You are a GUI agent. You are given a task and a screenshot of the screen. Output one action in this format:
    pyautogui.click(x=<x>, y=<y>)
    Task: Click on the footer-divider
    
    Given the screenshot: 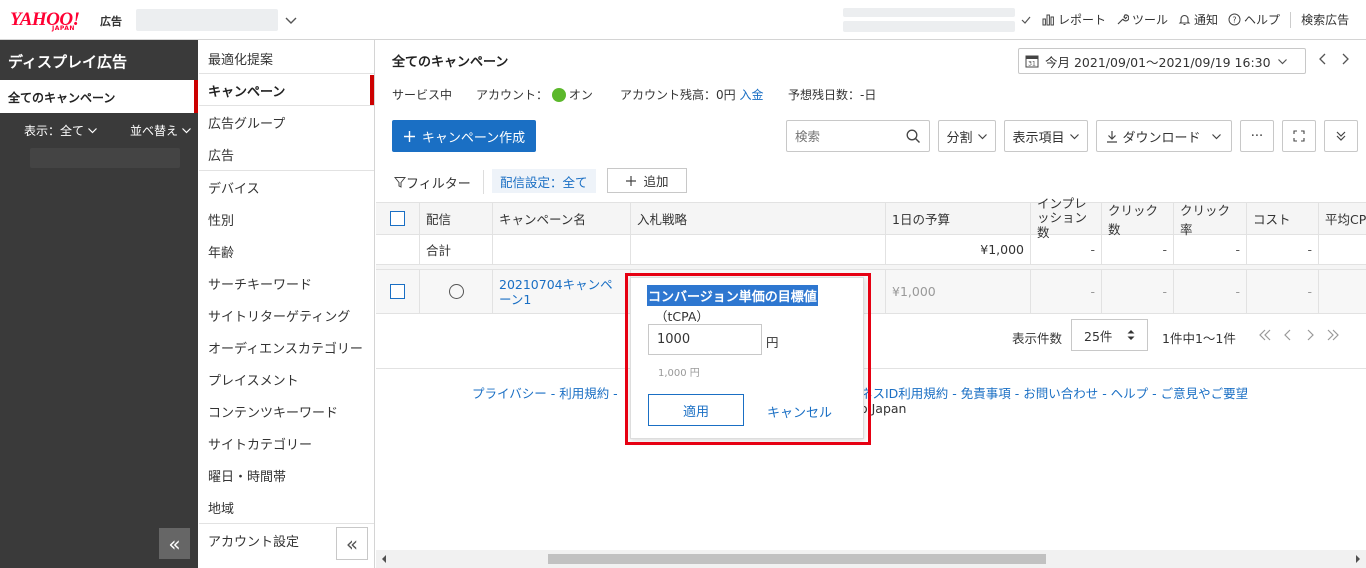 What is the action you would take?
    pyautogui.click(x=871, y=368)
    